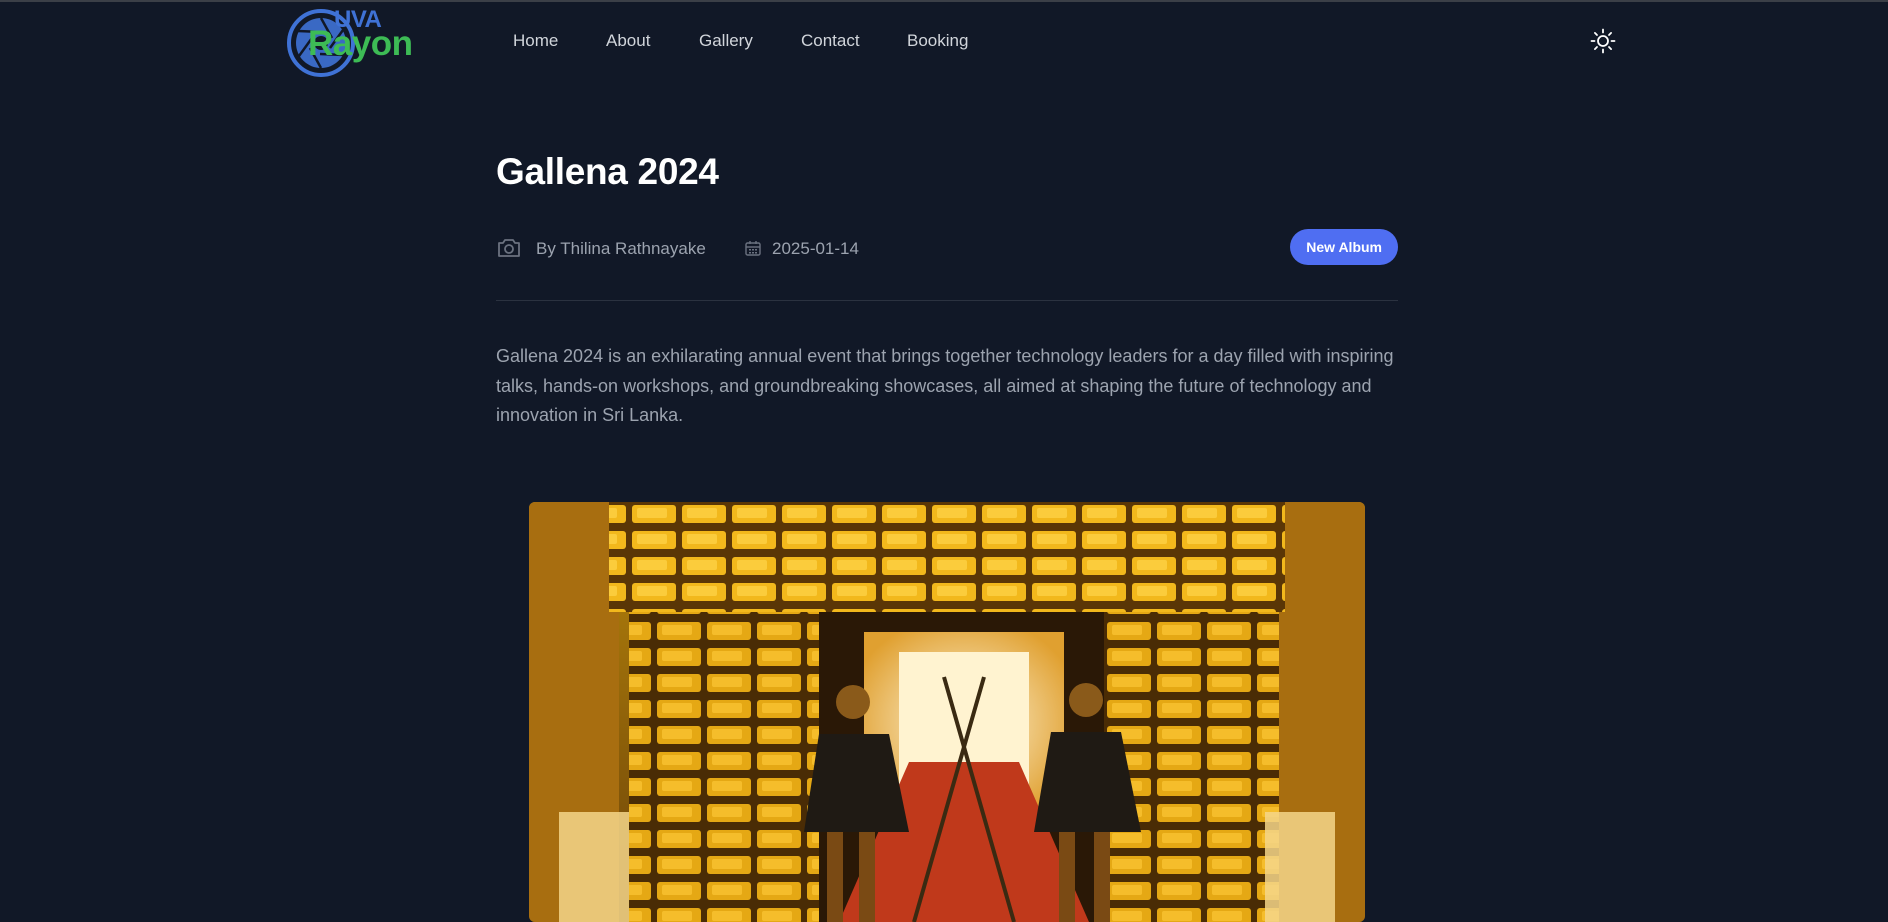  Describe the element at coordinates (937, 40) in the screenshot. I see `nav-booking: Booking` at that location.